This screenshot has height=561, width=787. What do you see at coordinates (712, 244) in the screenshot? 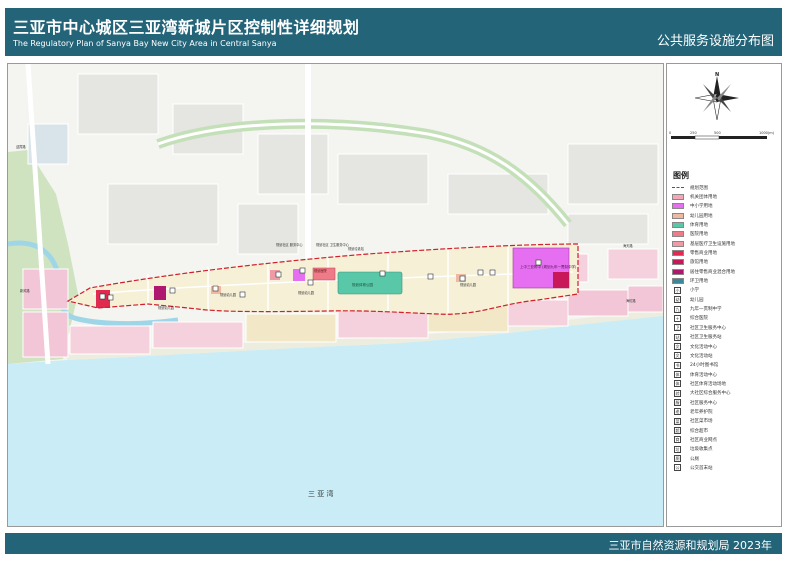
I see `legend-label: 基层医疗卫生设施用地` at bounding box center [712, 244].